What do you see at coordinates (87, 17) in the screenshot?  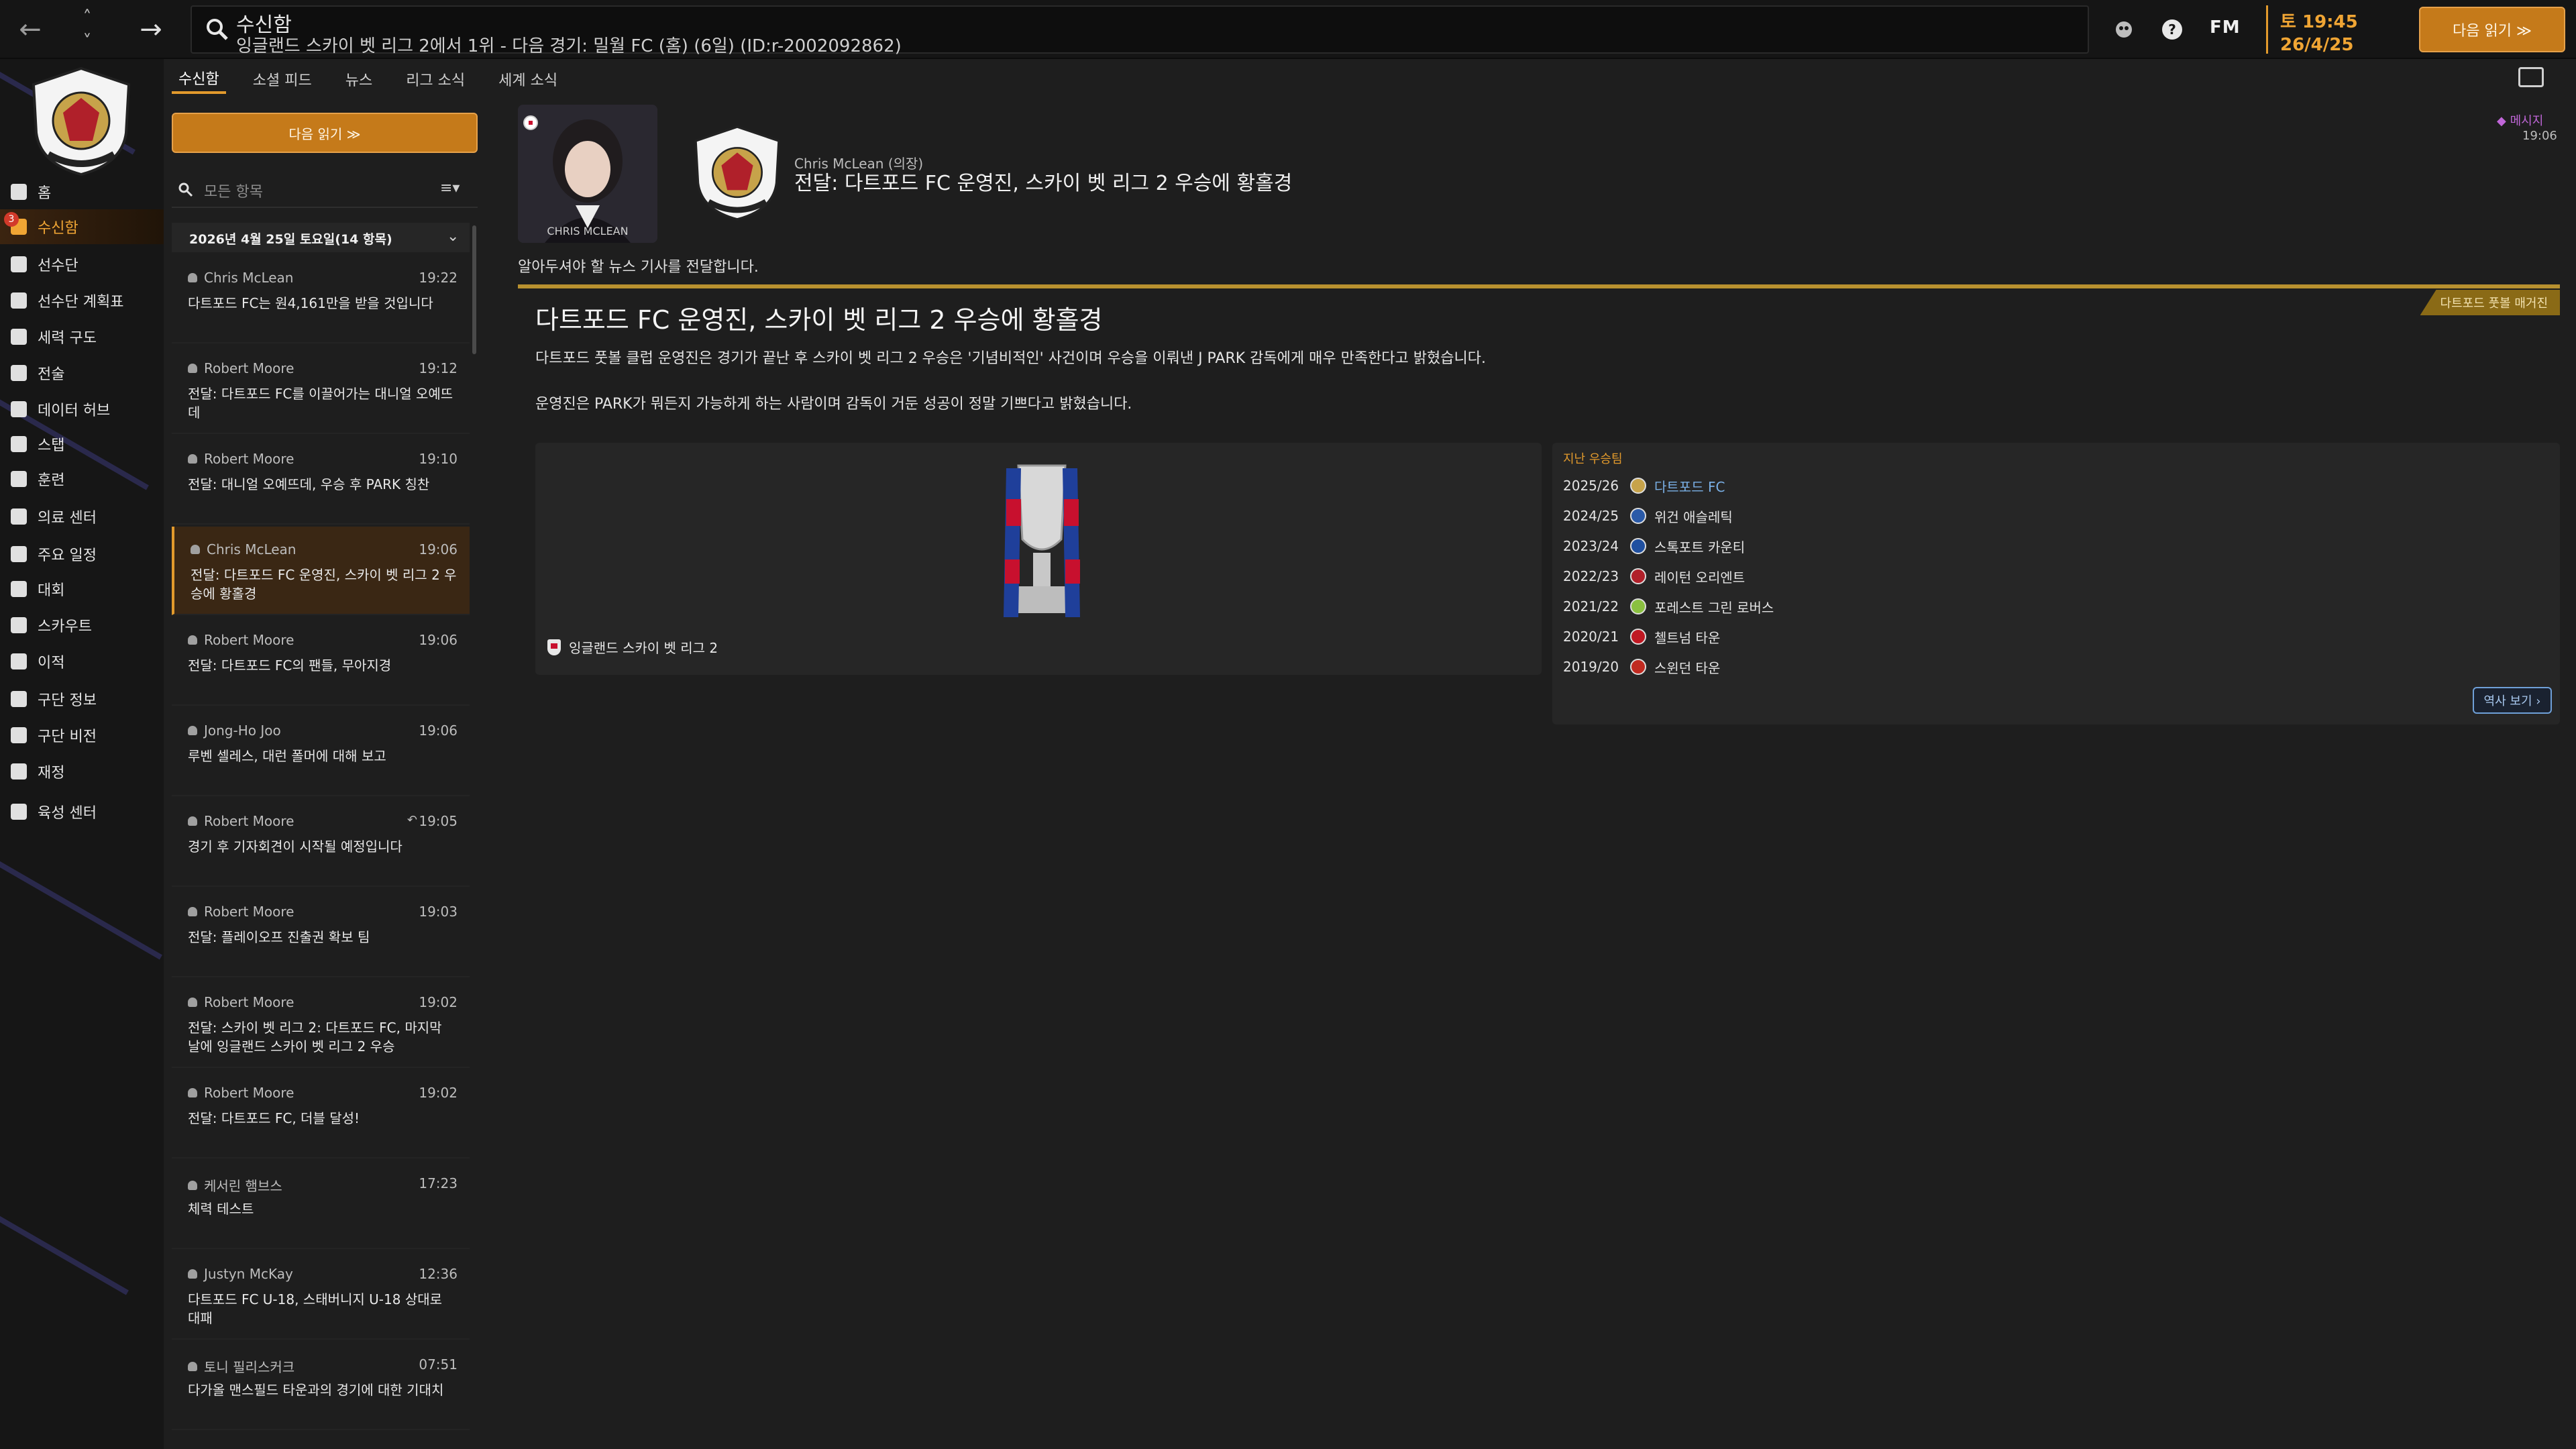 I see `chevron-up-icon: ˄` at bounding box center [87, 17].